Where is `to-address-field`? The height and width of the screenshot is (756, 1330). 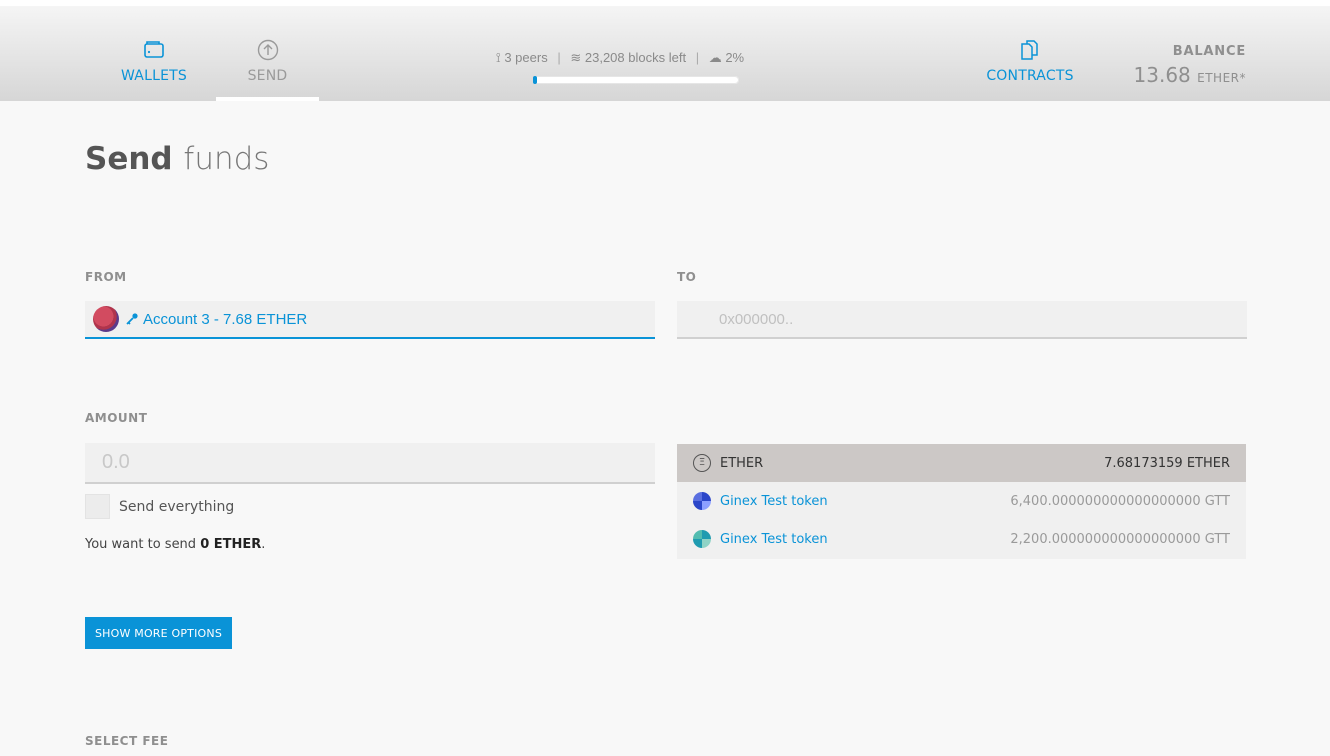
to-address-field is located at coordinates (962, 320).